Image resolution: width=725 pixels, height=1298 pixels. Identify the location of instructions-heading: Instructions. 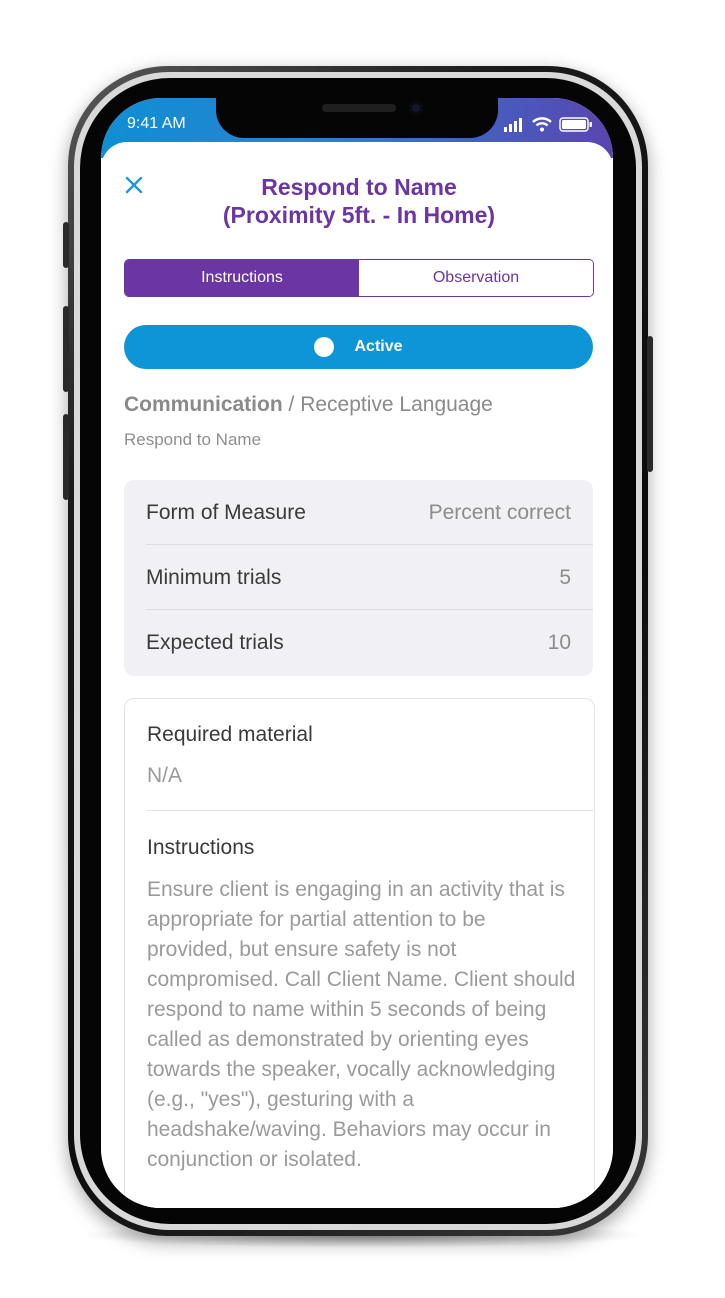
(201, 847).